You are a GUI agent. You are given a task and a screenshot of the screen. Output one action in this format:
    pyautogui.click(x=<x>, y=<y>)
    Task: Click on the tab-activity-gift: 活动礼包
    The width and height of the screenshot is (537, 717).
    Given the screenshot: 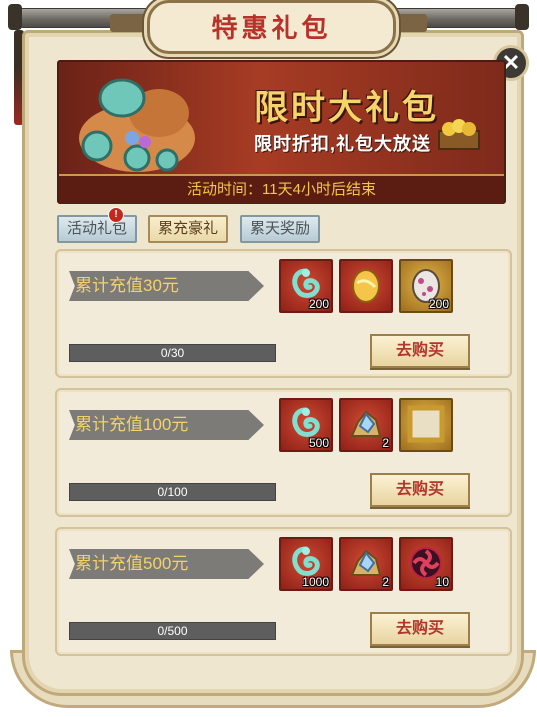 What is the action you would take?
    pyautogui.click(x=97, y=229)
    